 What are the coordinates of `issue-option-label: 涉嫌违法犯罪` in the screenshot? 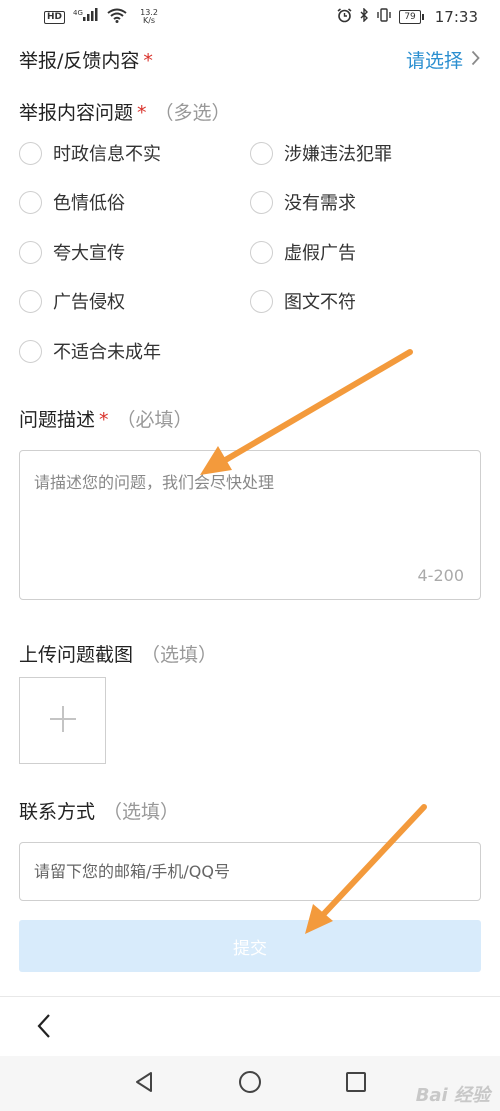 It's located at (338, 154).